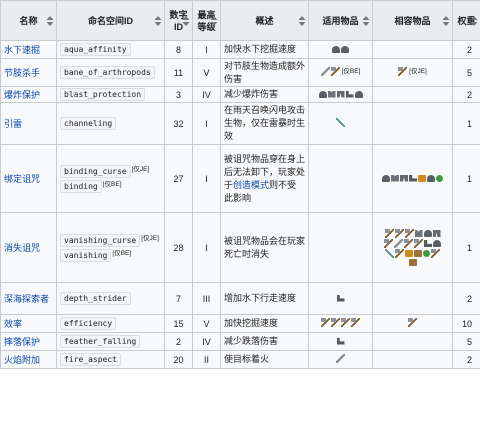 The height and width of the screenshot is (444, 480). I want to click on enchant-name-cell: 爆炸保护, so click(28, 94).